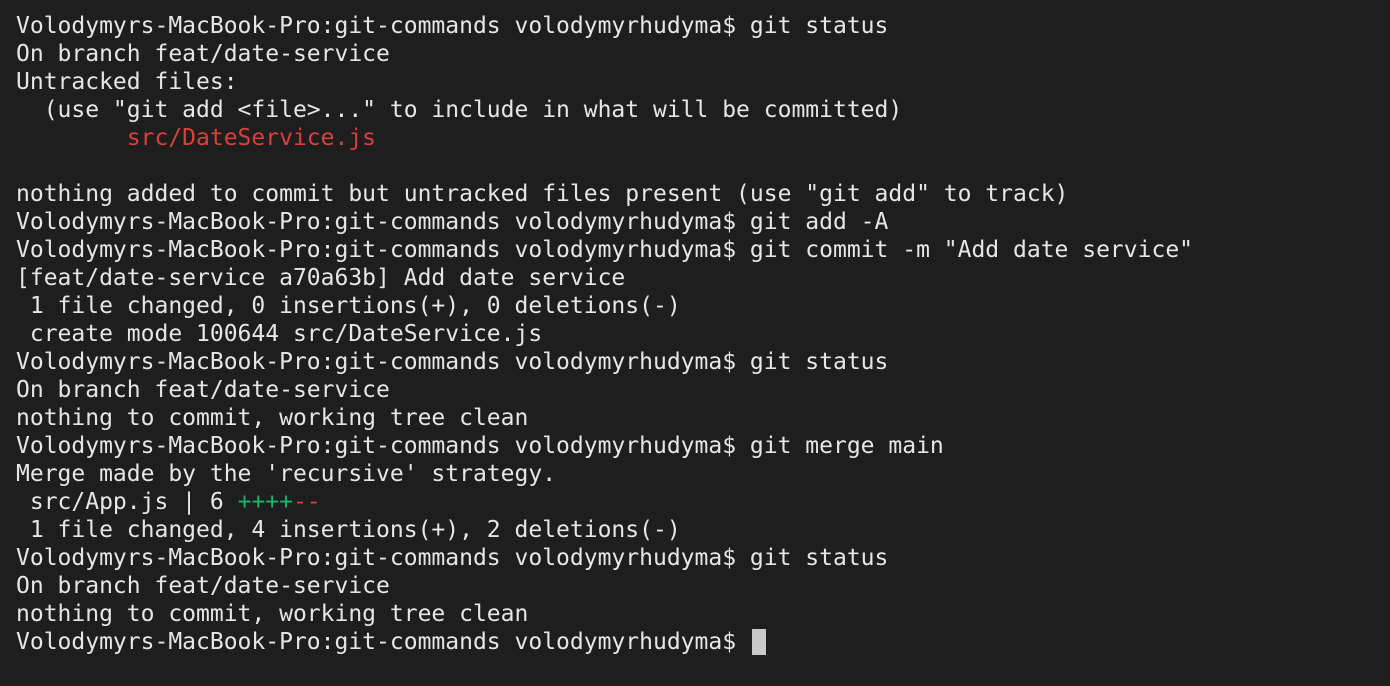 This screenshot has width=1390, height=686. I want to click on colored-text-segment: --, so click(306, 502).